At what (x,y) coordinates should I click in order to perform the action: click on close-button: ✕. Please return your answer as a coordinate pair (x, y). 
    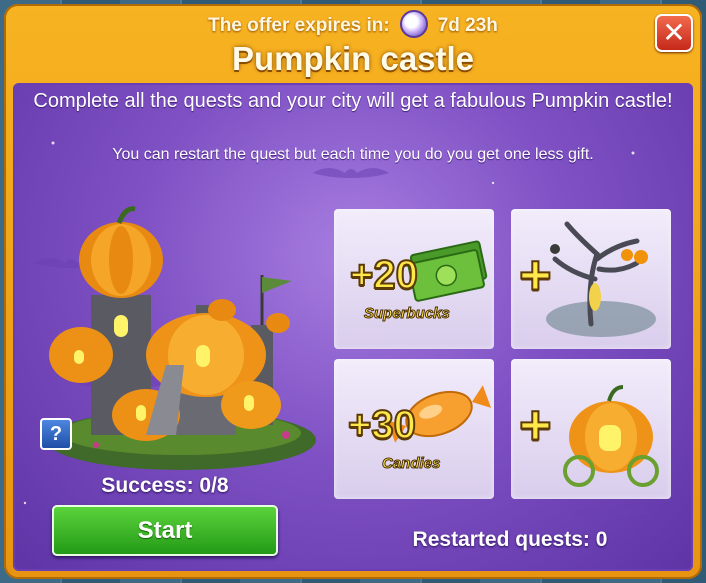
    Looking at the image, I should click on (674, 33).